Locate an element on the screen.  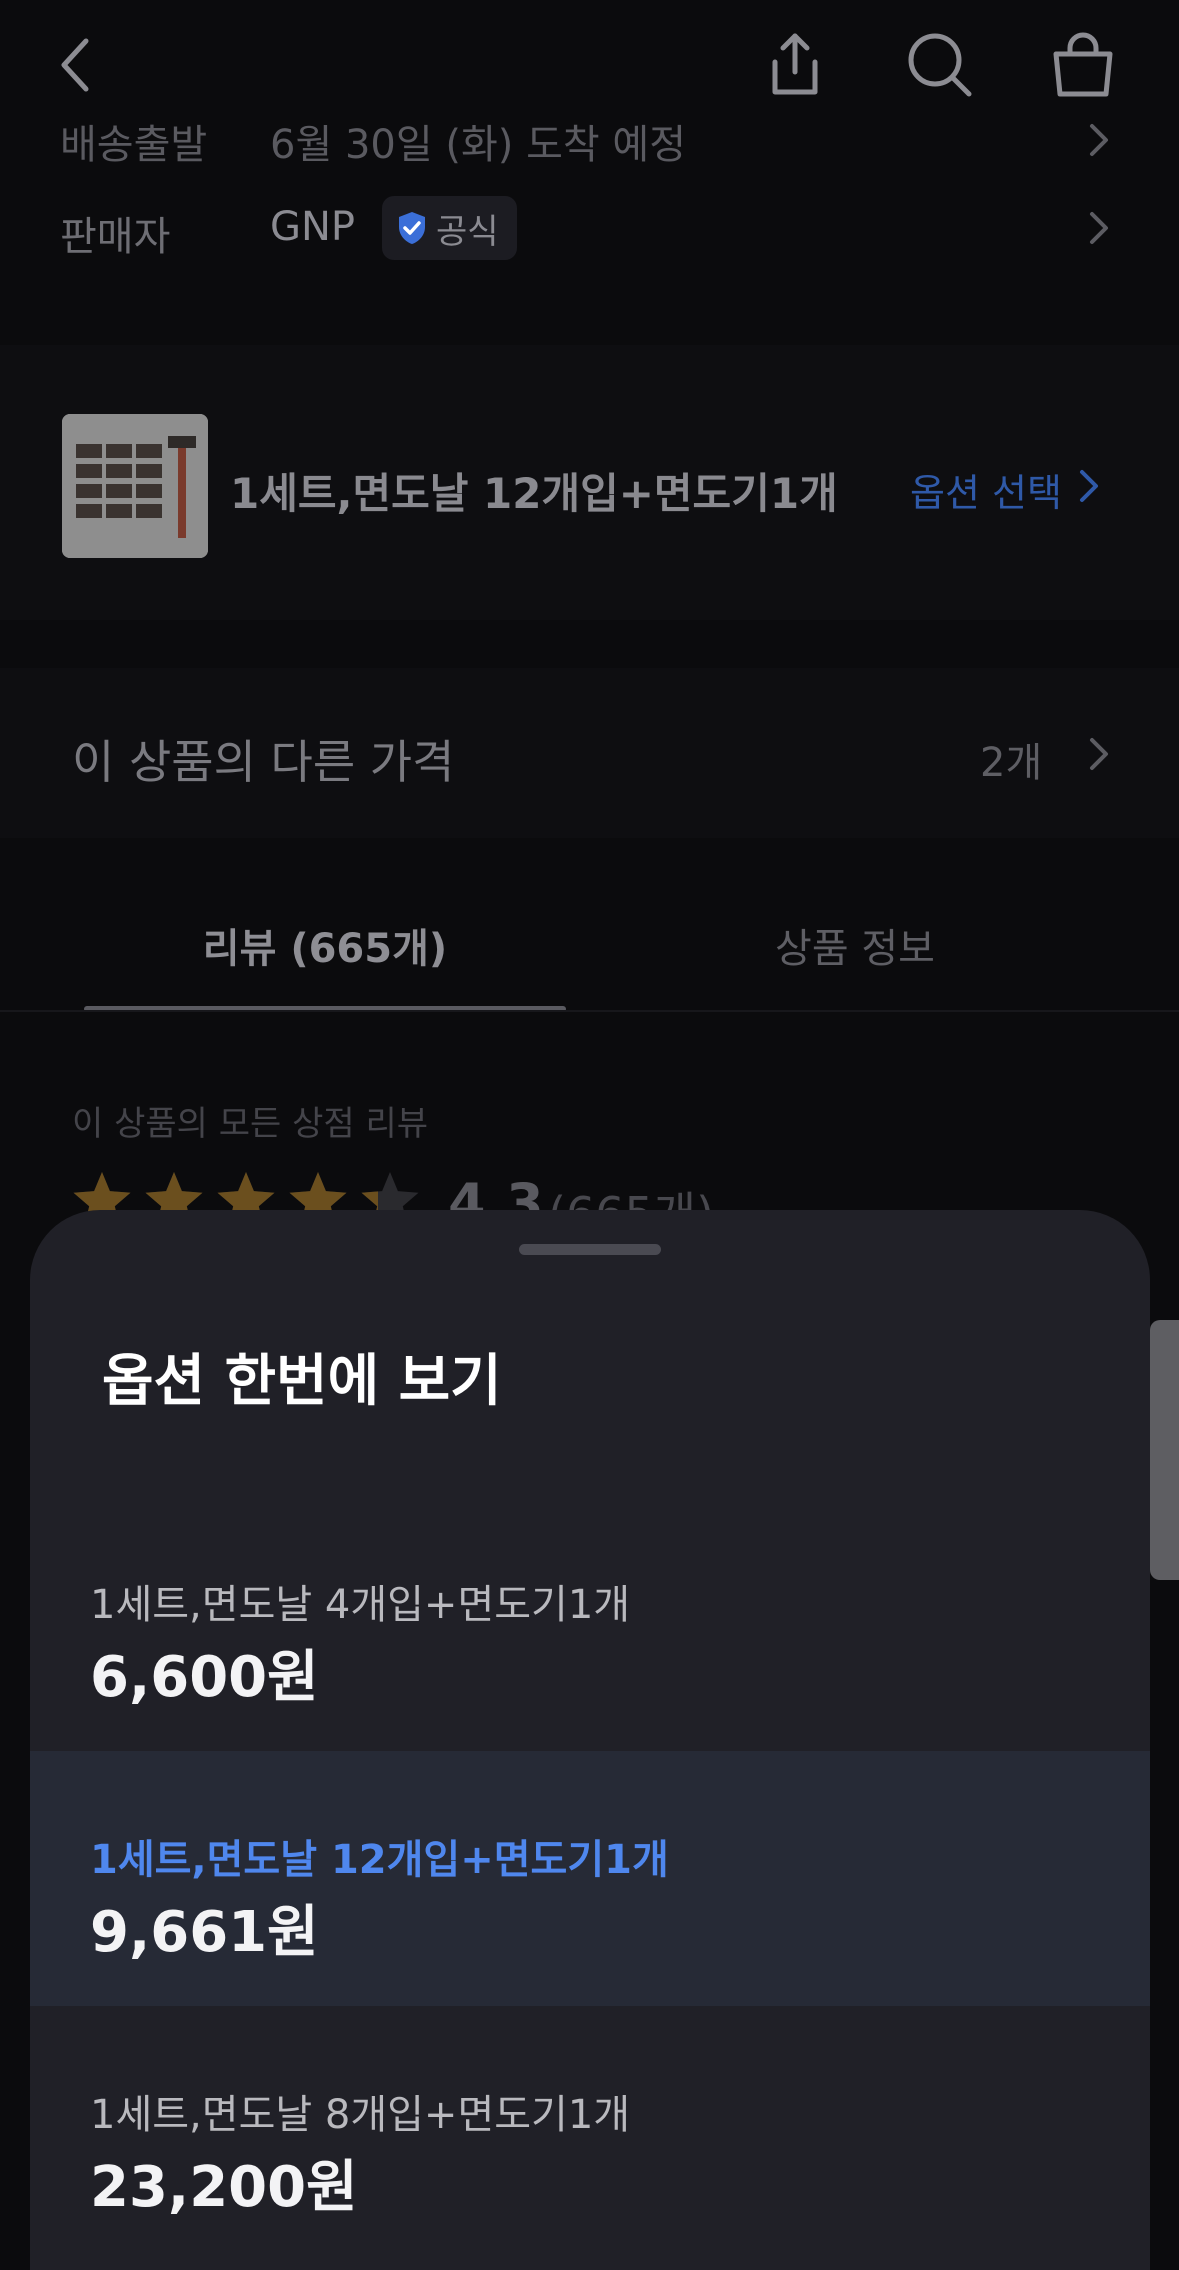
search-button is located at coordinates (940, 65).